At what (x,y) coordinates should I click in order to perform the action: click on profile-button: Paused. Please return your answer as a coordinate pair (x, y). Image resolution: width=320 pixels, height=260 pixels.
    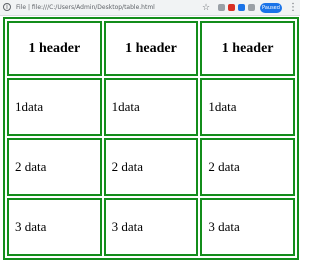
    Looking at the image, I should click on (271, 8).